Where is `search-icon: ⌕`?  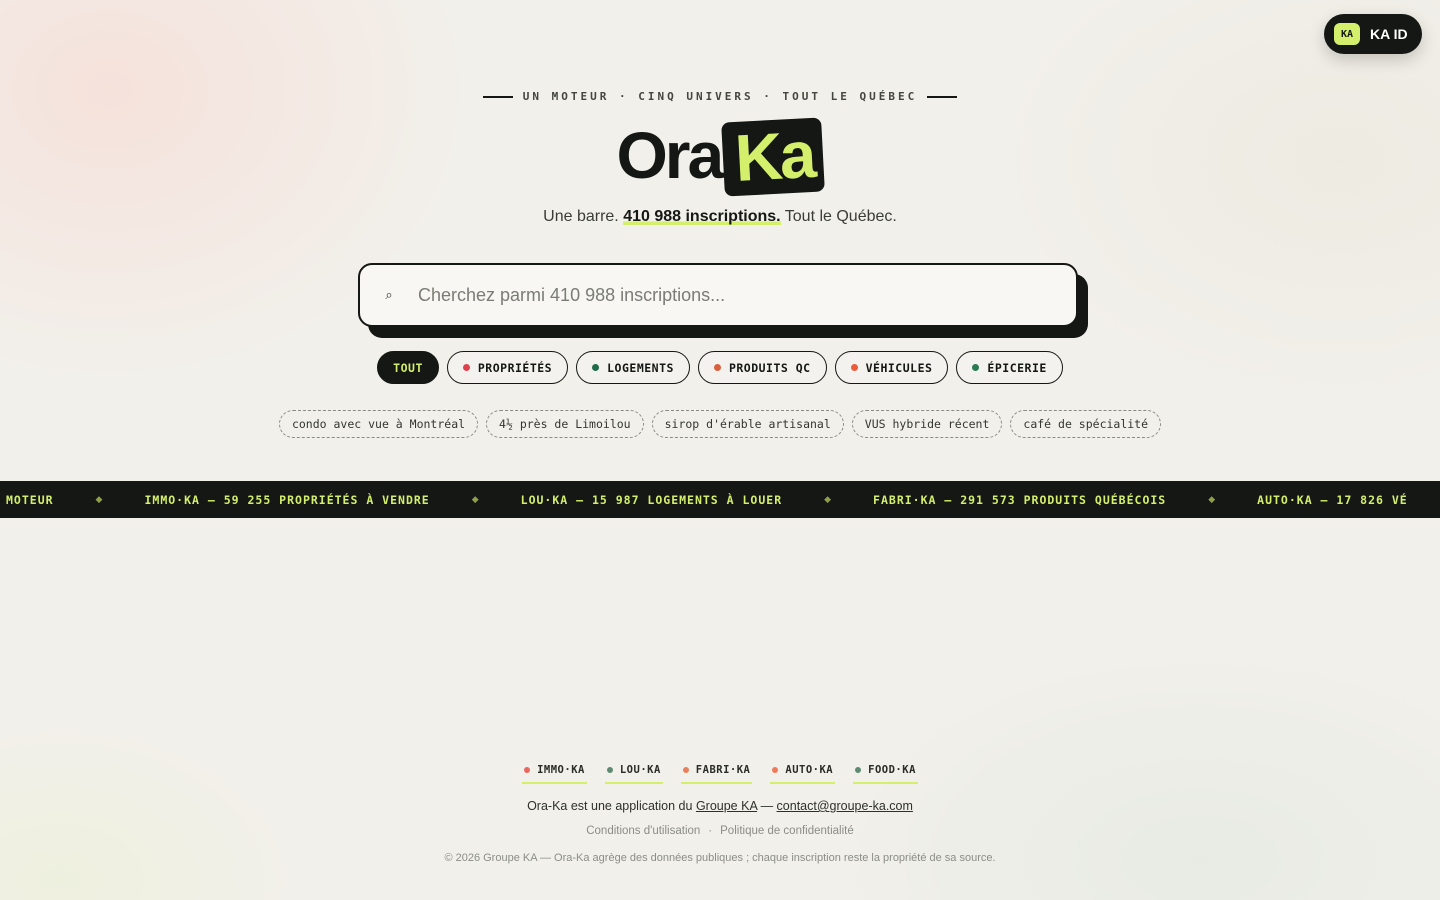 search-icon: ⌕ is located at coordinates (389, 294).